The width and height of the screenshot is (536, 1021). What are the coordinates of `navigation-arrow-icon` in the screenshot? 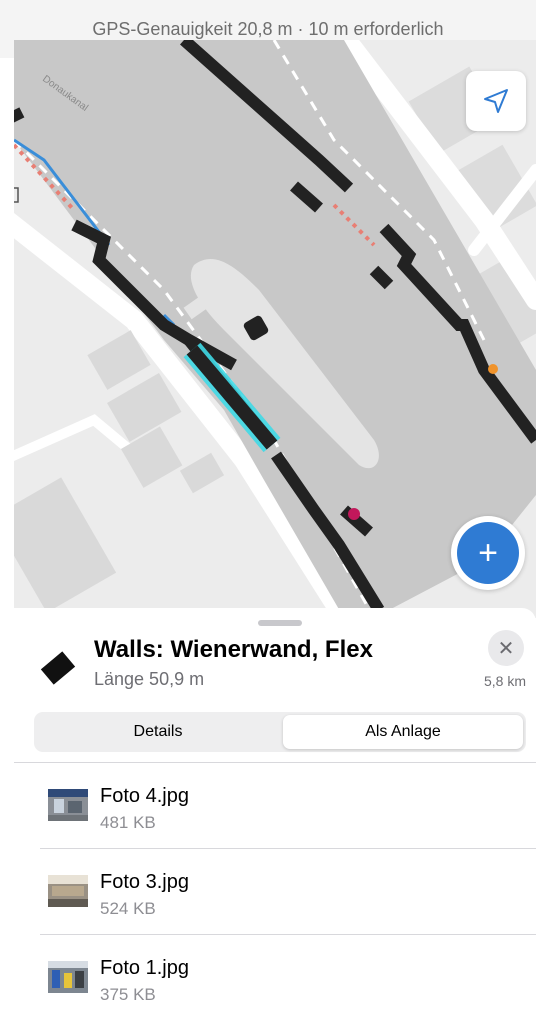 It's located at (496, 101).